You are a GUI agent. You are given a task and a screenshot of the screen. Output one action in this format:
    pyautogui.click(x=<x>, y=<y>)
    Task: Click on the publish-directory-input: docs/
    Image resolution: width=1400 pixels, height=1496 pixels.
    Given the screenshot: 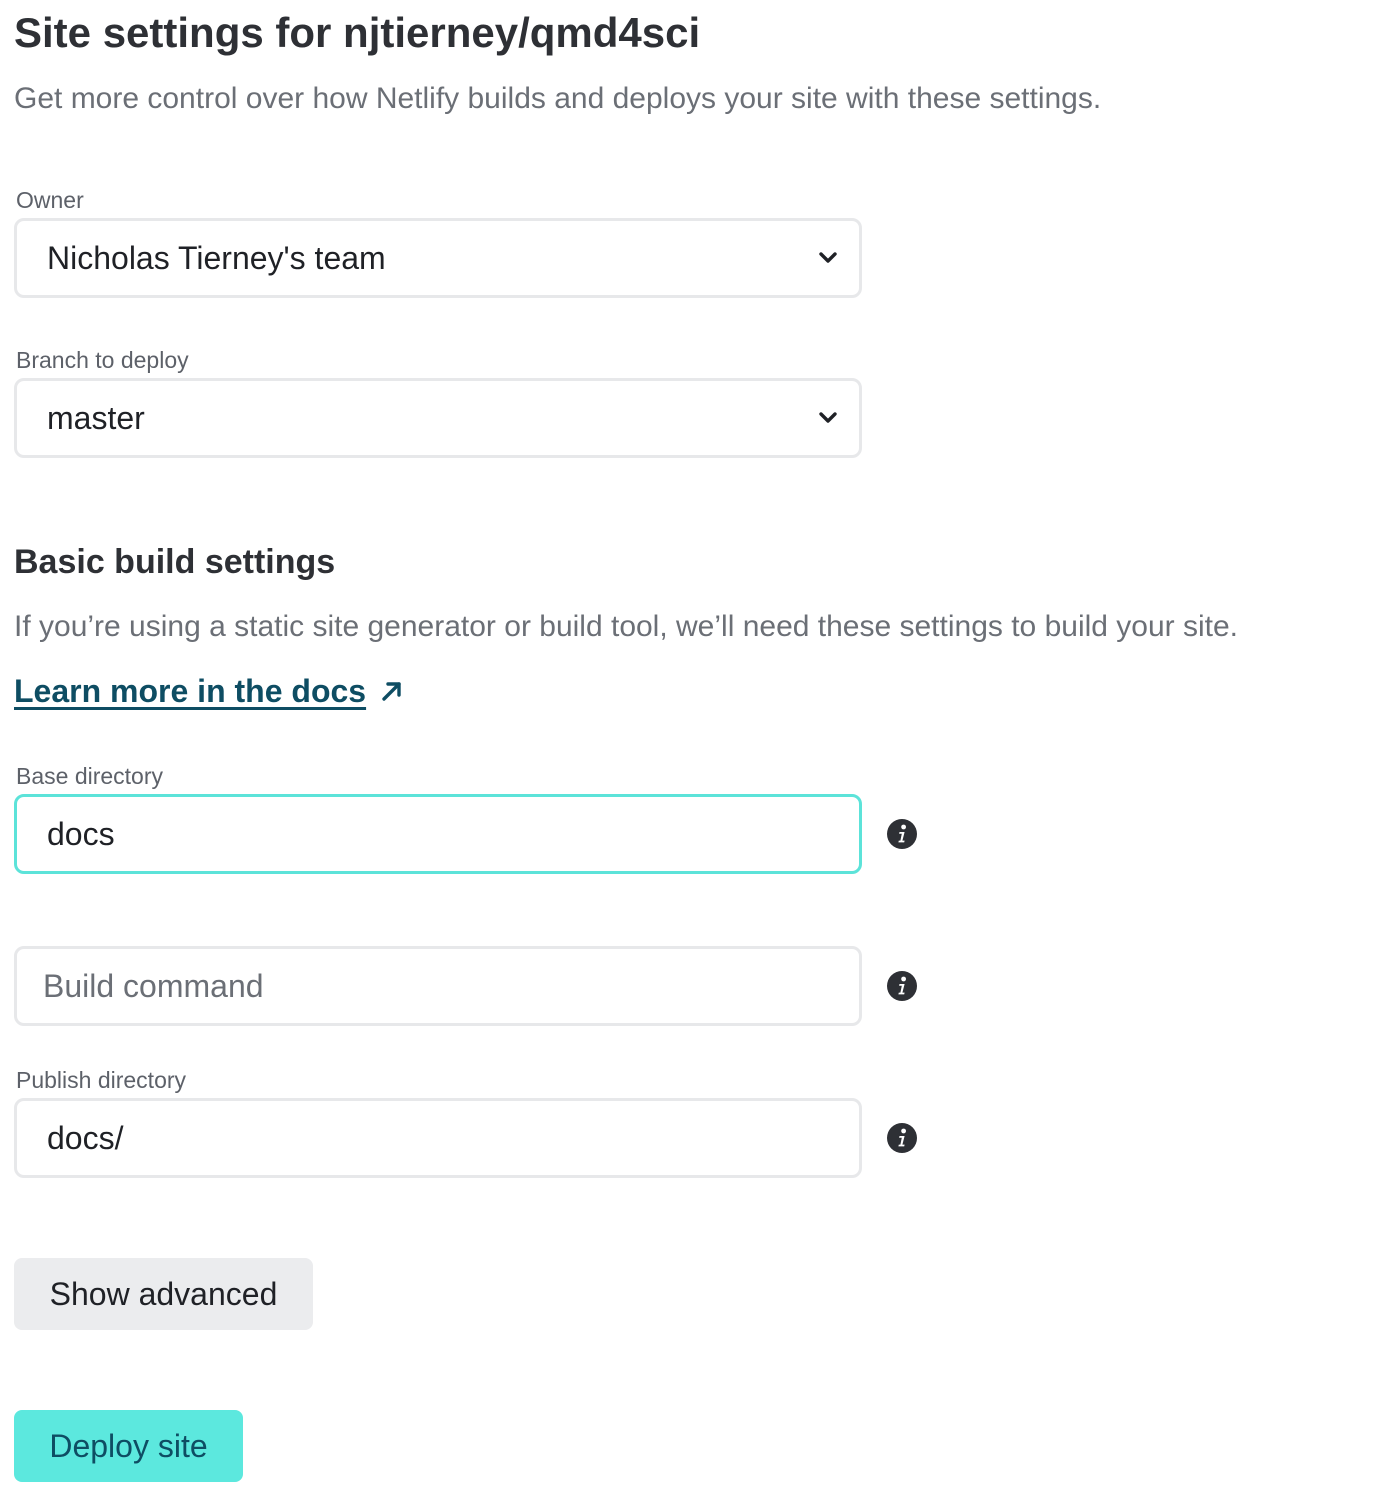 What is the action you would take?
    pyautogui.click(x=438, y=1138)
    